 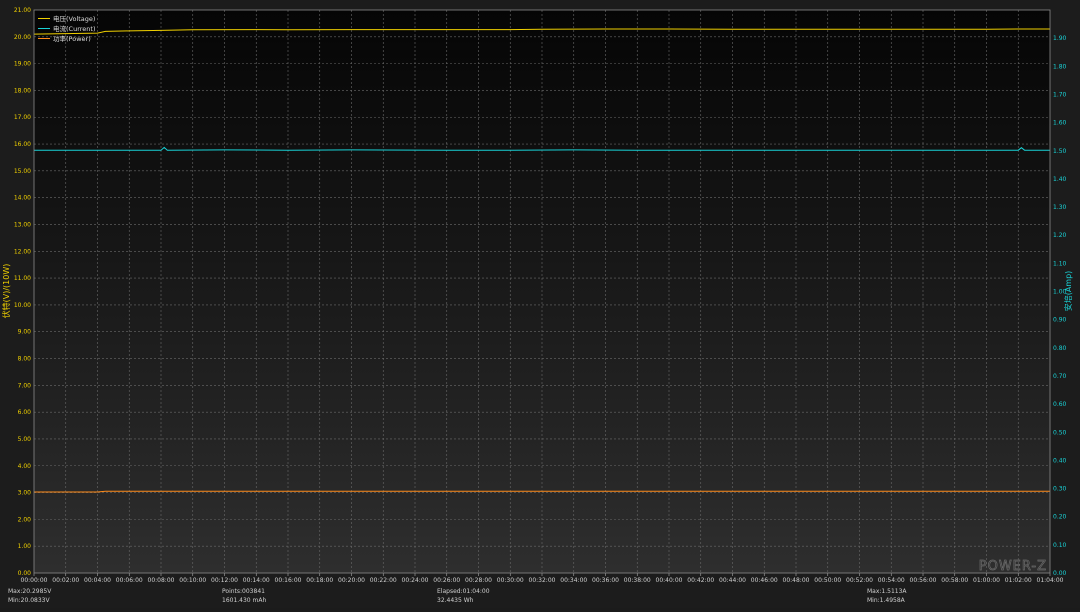 I want to click on right-tick-label: 1.70, so click(x=1060, y=94).